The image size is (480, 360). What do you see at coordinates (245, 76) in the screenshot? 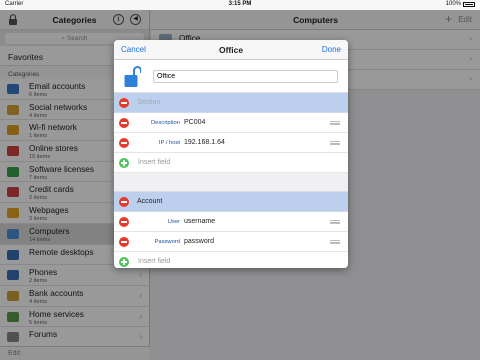
I see `entry-title-input` at bounding box center [245, 76].